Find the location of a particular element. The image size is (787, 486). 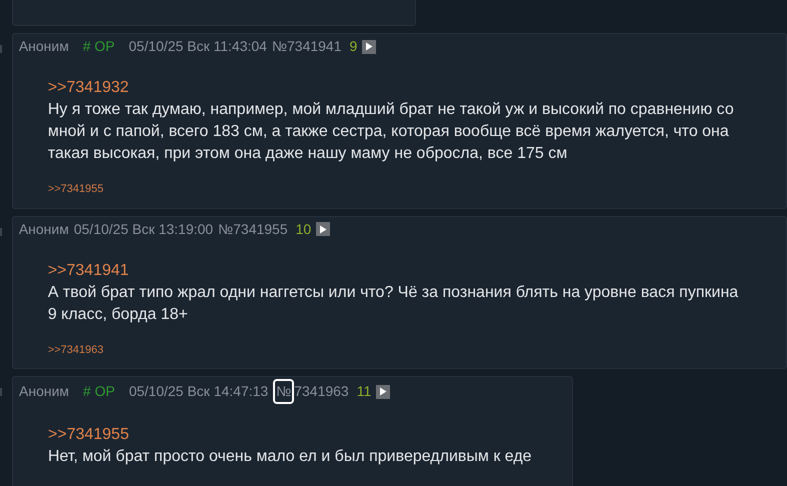

reply-link: >>7341955 is located at coordinates (76, 189).